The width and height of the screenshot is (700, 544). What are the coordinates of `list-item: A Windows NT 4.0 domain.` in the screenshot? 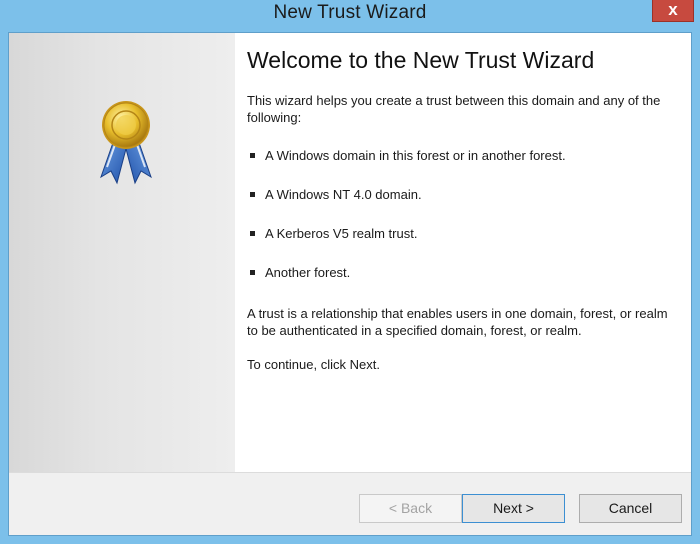 It's located at (462, 194).